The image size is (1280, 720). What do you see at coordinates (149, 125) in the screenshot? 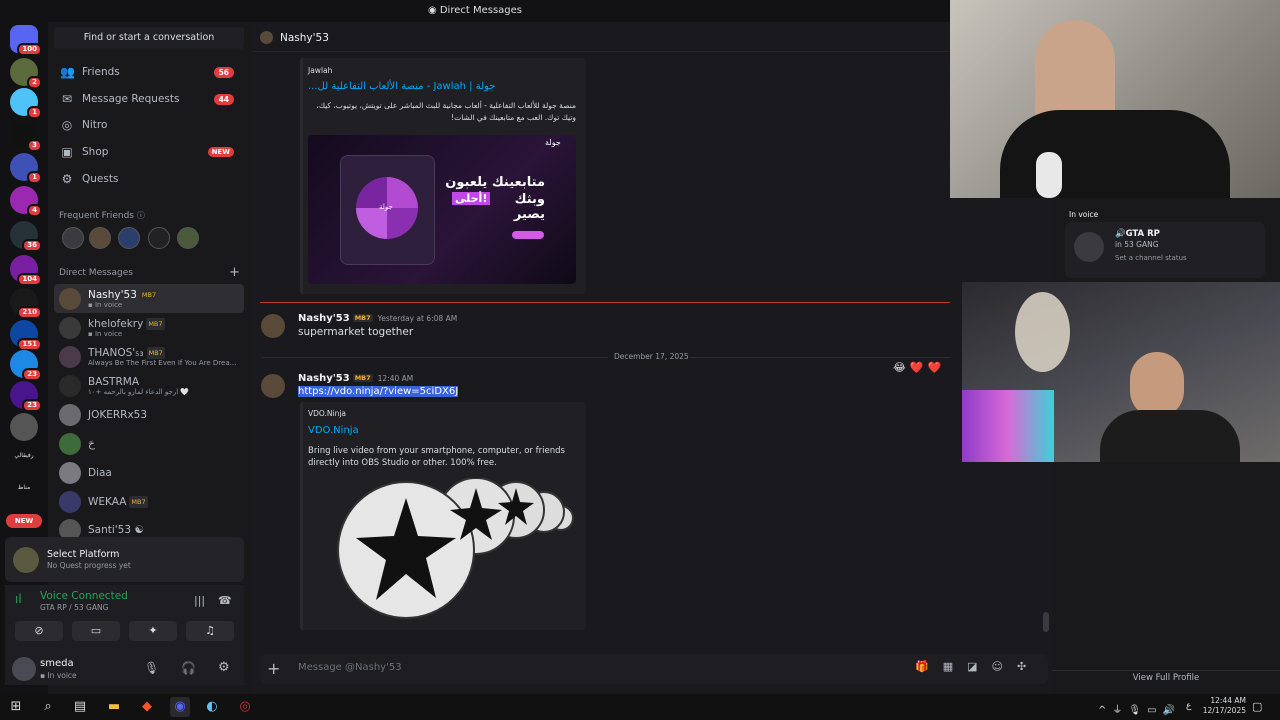
I see `nav-nitro: ◎ Nitro` at bounding box center [149, 125].